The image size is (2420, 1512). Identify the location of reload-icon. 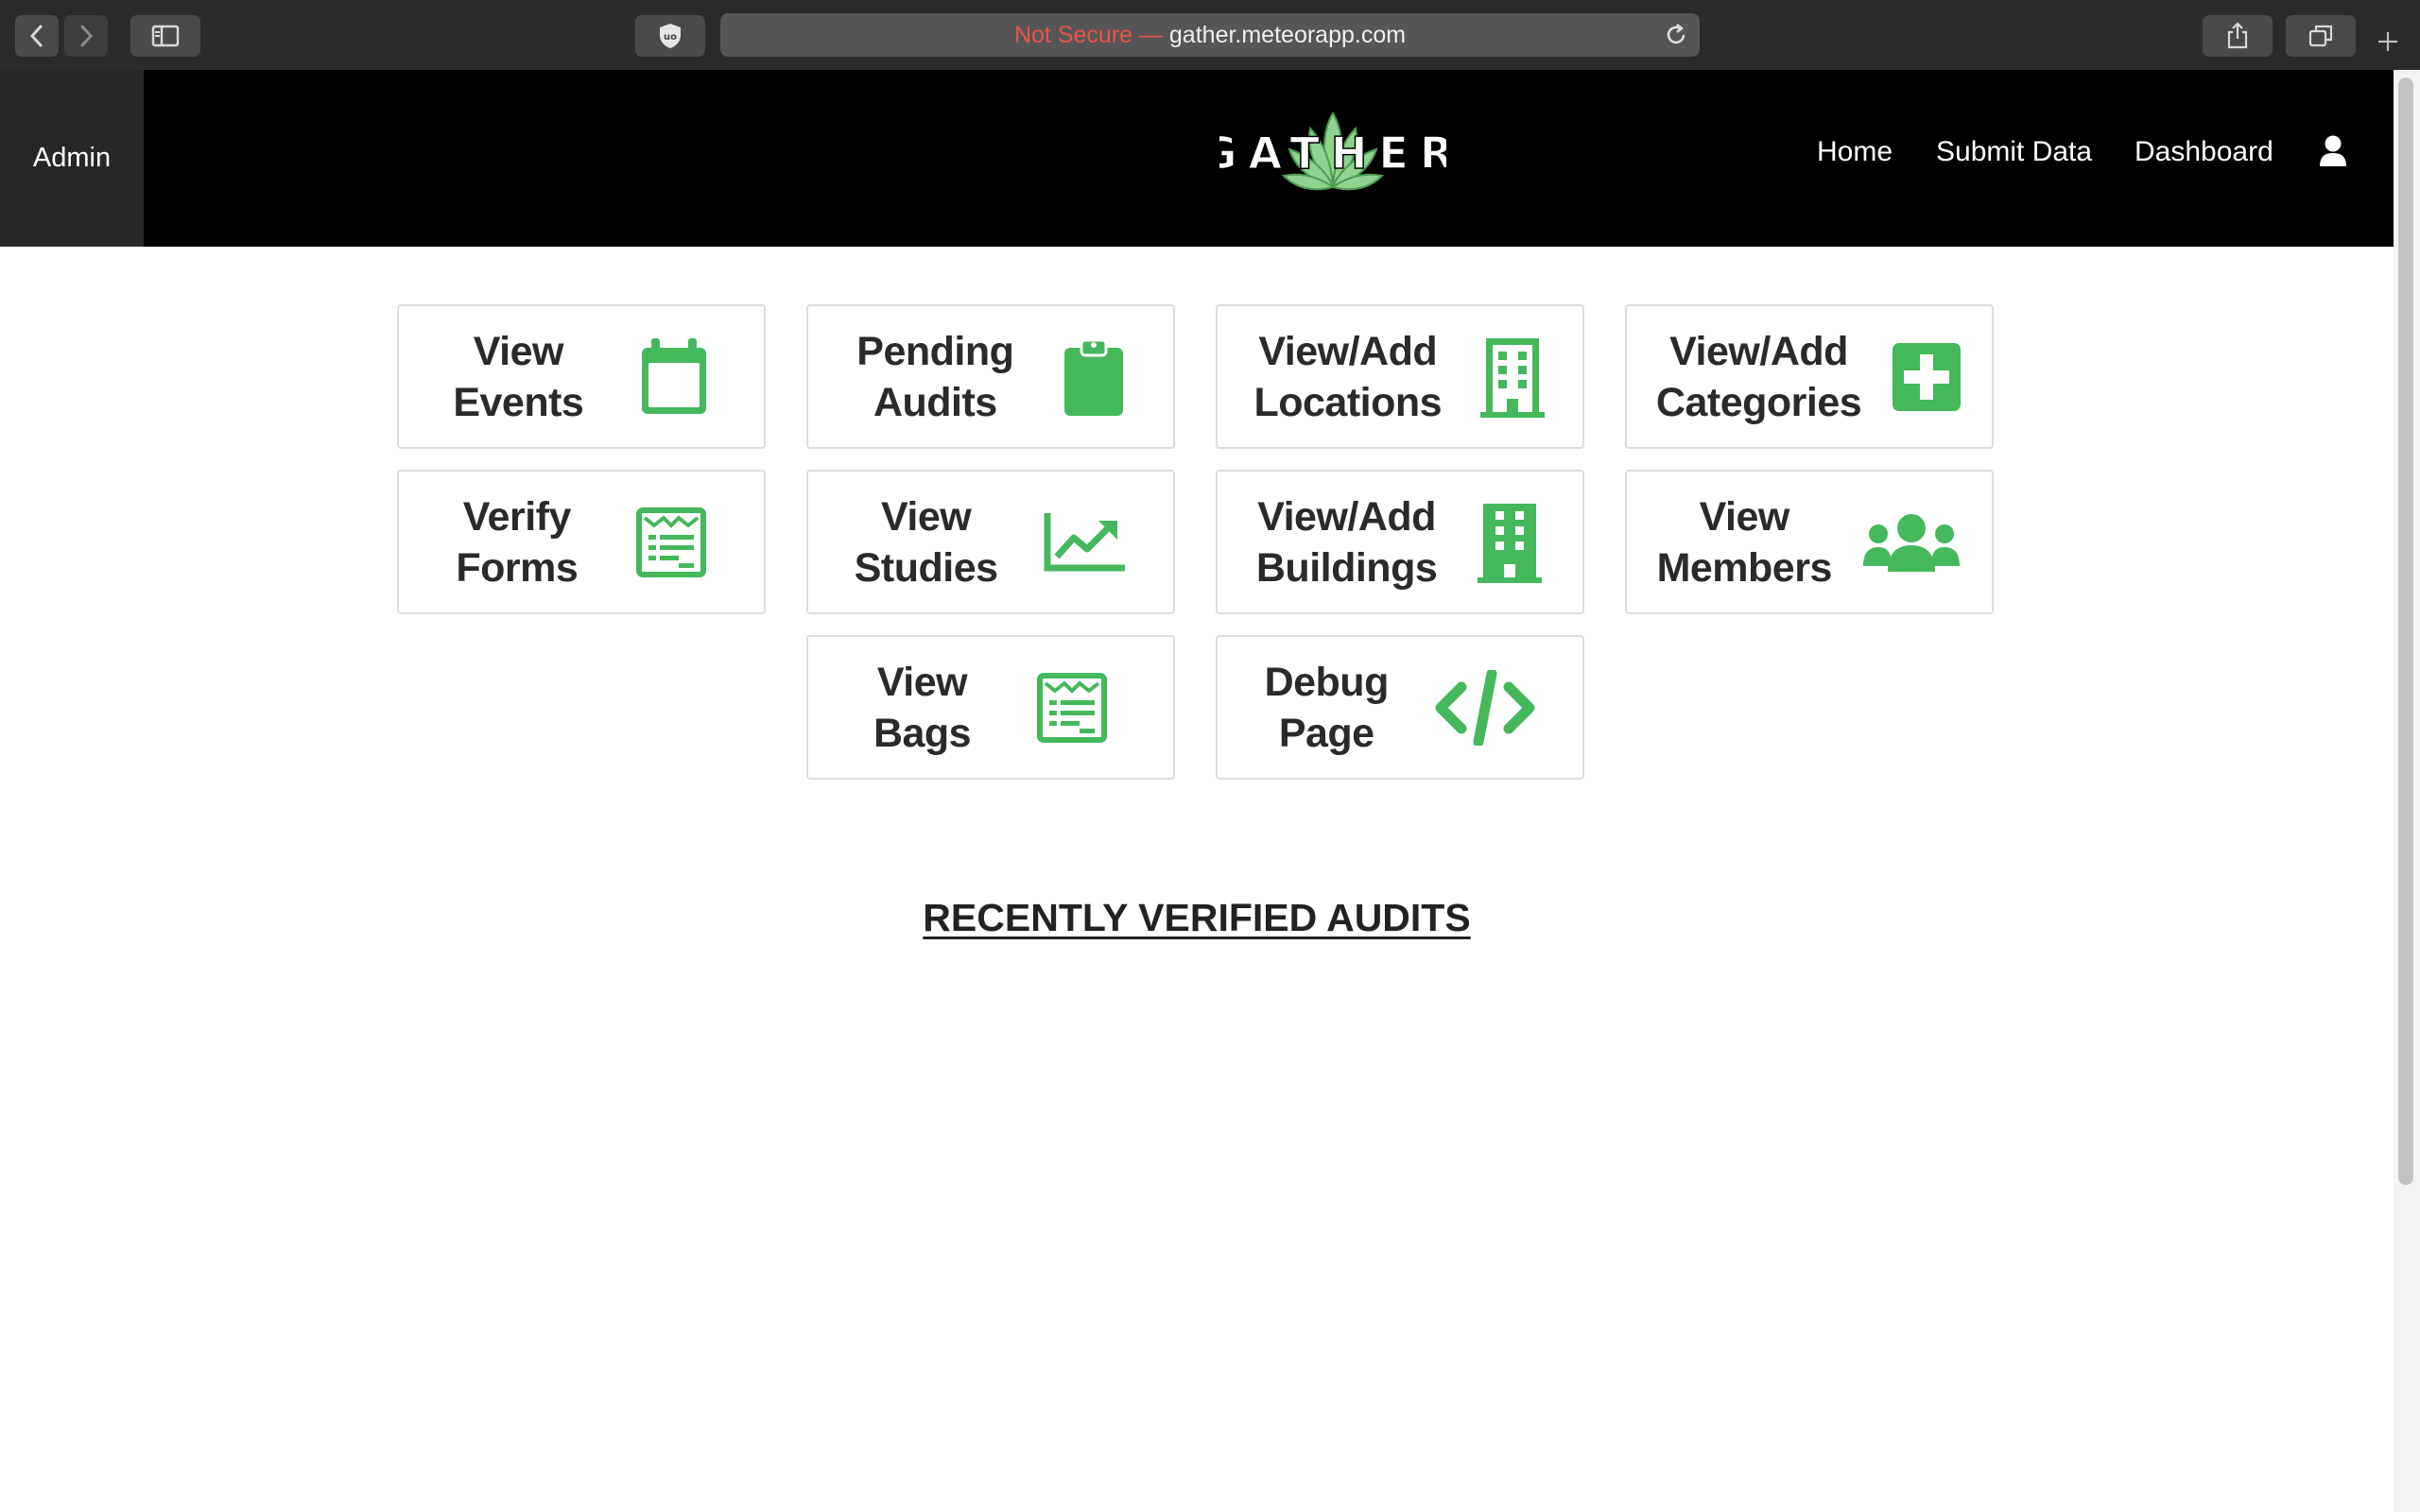
(1676, 35).